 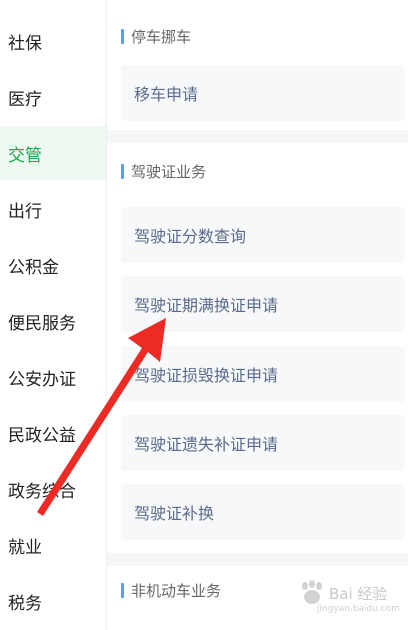 I want to click on sidebar-item-government-general: 政务综合, so click(x=53, y=489).